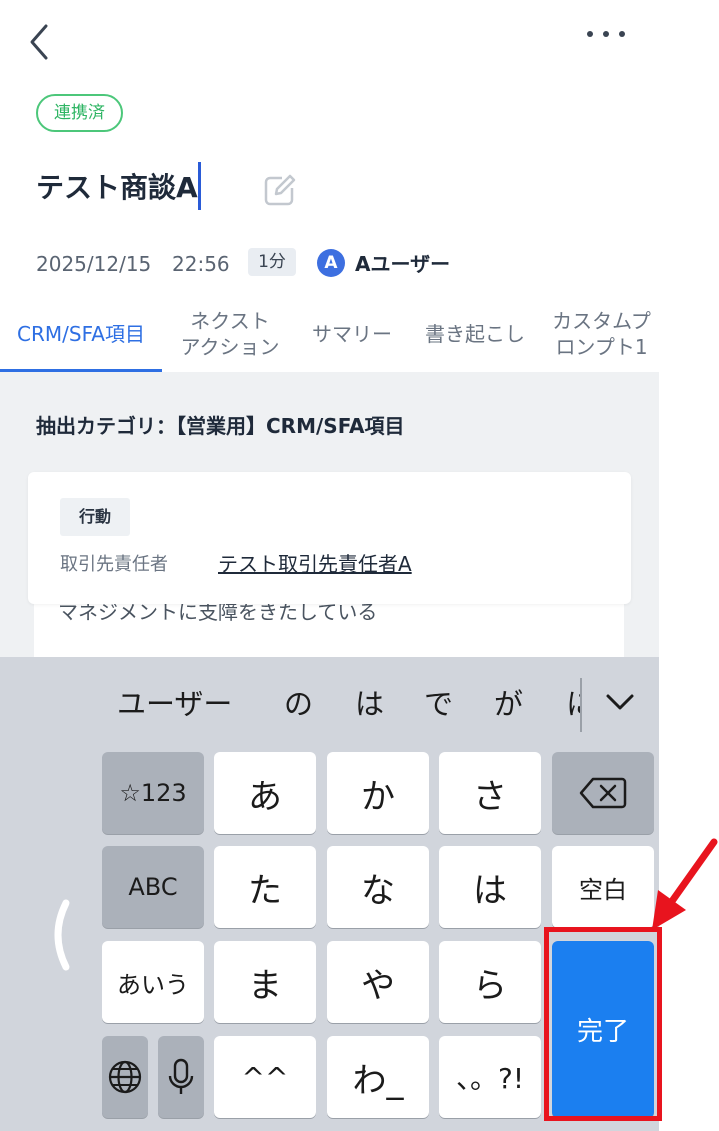 This screenshot has width=719, height=1131. I want to click on backspace-key, so click(603, 793).